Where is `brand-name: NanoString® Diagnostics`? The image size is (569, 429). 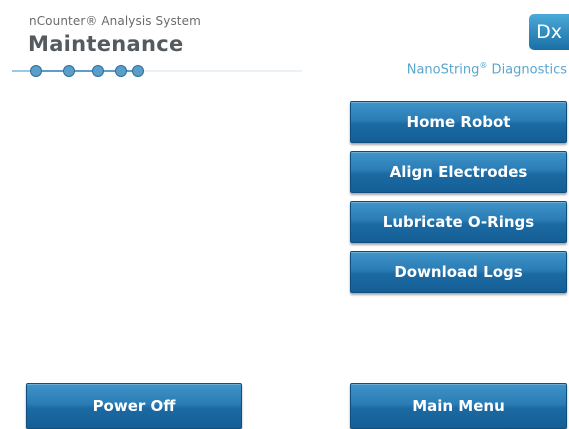
brand-name: NanoString® Diagnostics is located at coordinates (487, 69).